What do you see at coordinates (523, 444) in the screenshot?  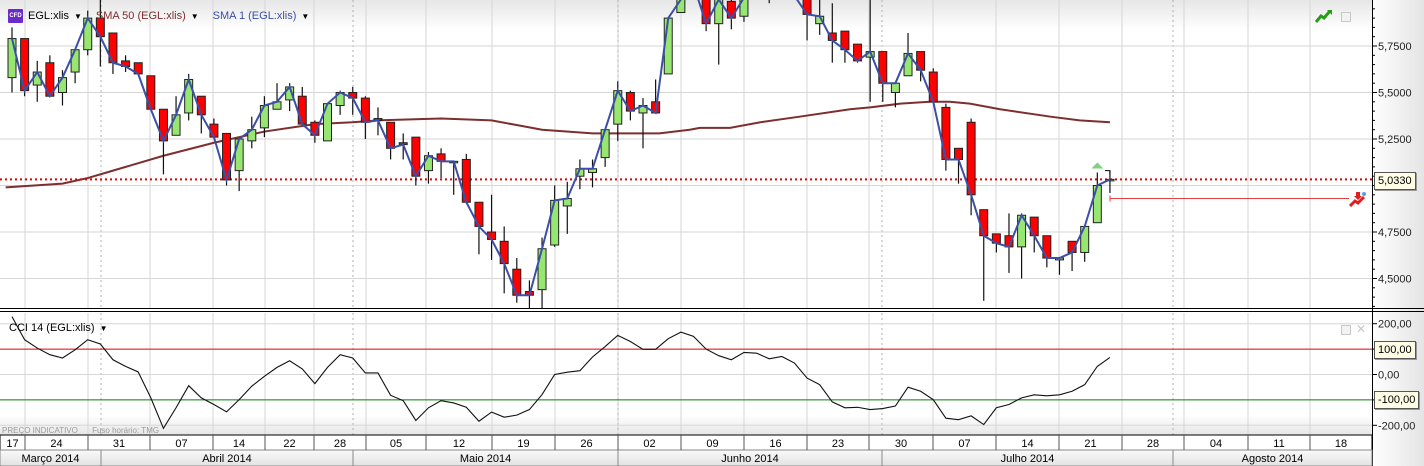 I see `week-label: 19` at bounding box center [523, 444].